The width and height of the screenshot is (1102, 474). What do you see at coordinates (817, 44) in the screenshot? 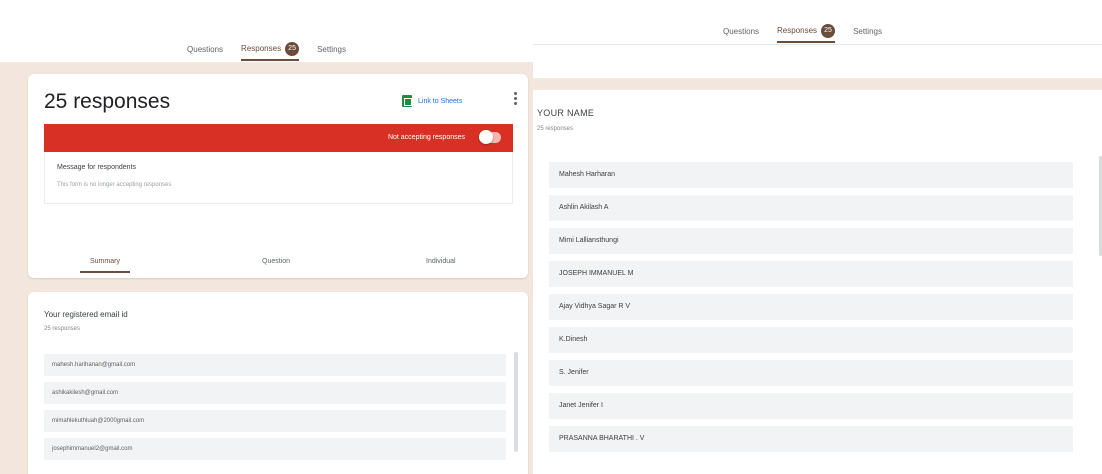
I see `divider` at bounding box center [817, 44].